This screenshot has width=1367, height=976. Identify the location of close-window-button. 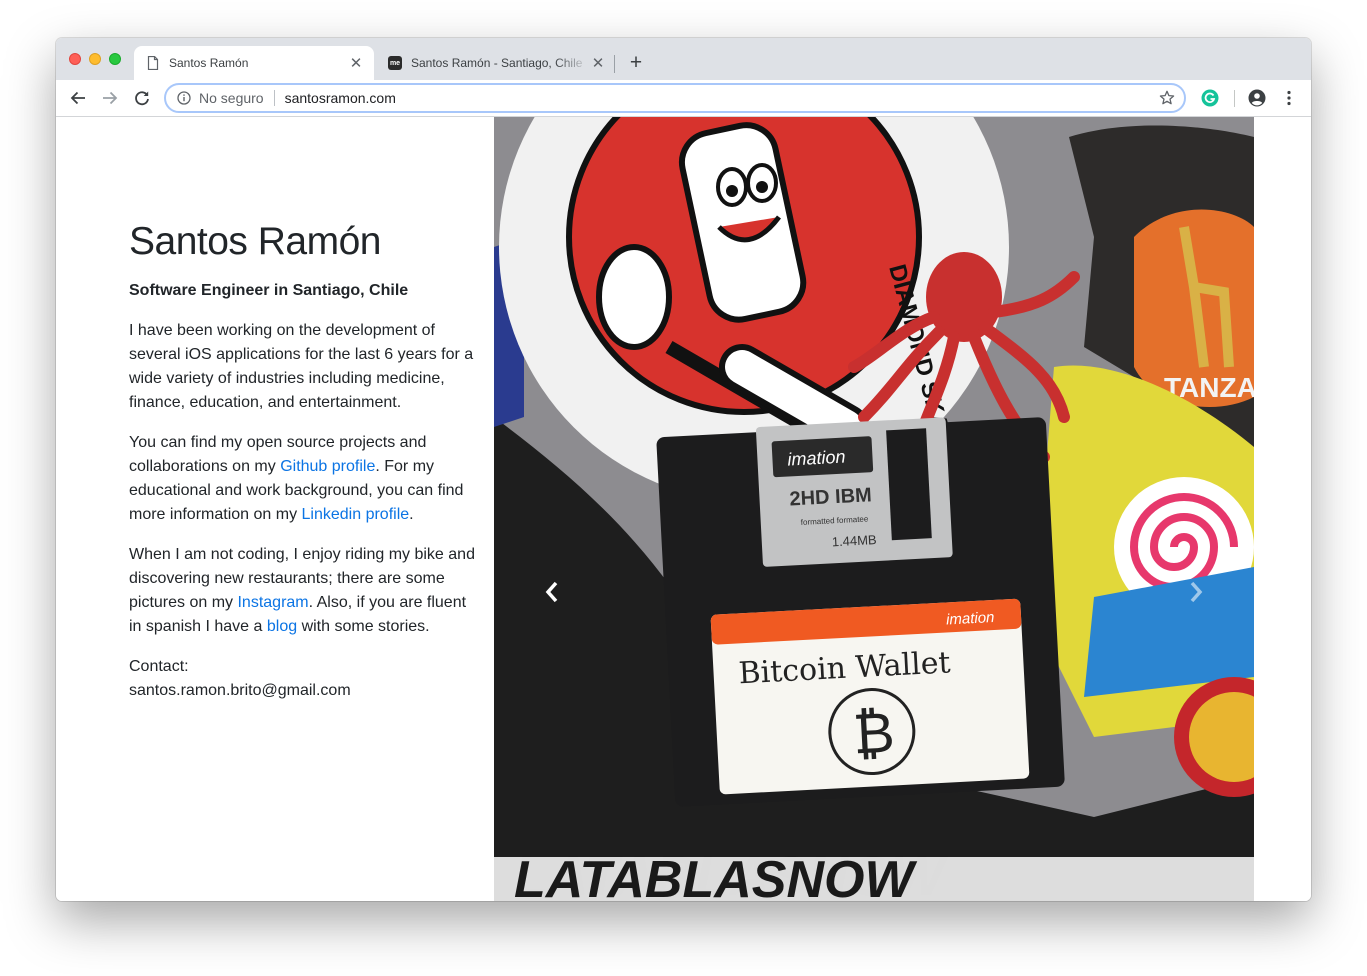
(75, 59).